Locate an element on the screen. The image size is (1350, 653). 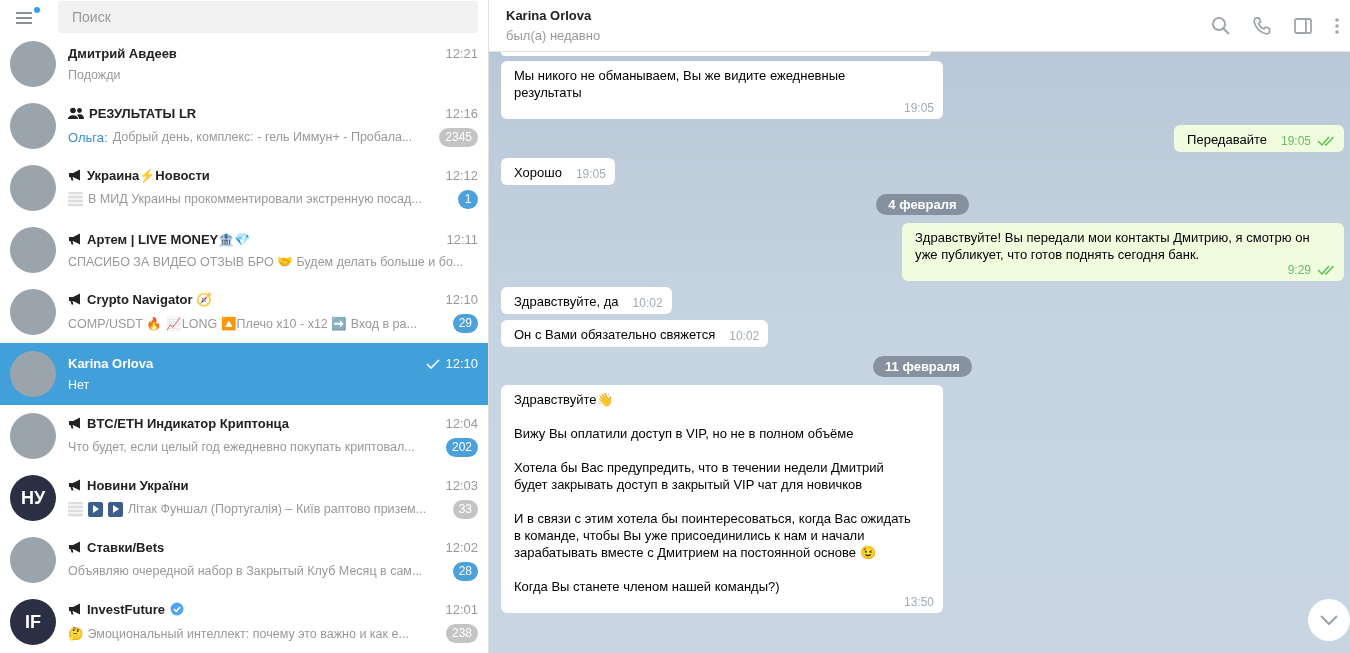
message-text: Здравствуйте👋 Вижу Вы оплатили доступ в VIP, но не в полном объёме Хотела бы Вас предупредить, что в течении недели Дмитрий будет закрывать доступ в закрытый VIP чат для новичков И в связи с этим хотела бы поинтересоваться, когда Вас ожидать в команде, чтобы Вы уже присоединились к нам и начали зарабатывать вместе с Дмитрием на постоянной основе 😉 Когда Вы станете членом нашей команды?) is located at coordinates (713, 493).